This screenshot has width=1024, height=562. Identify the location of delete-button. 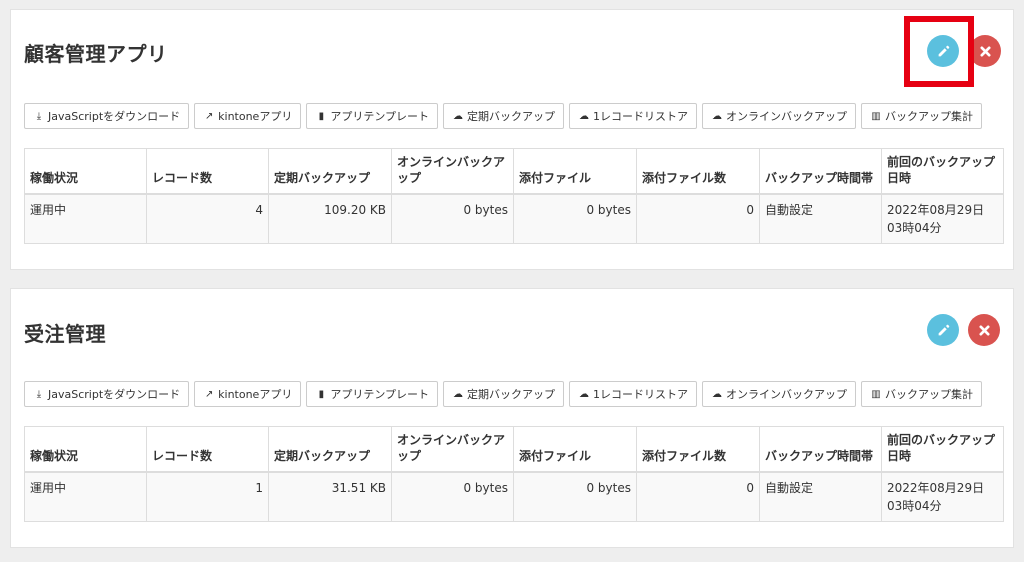
(984, 330).